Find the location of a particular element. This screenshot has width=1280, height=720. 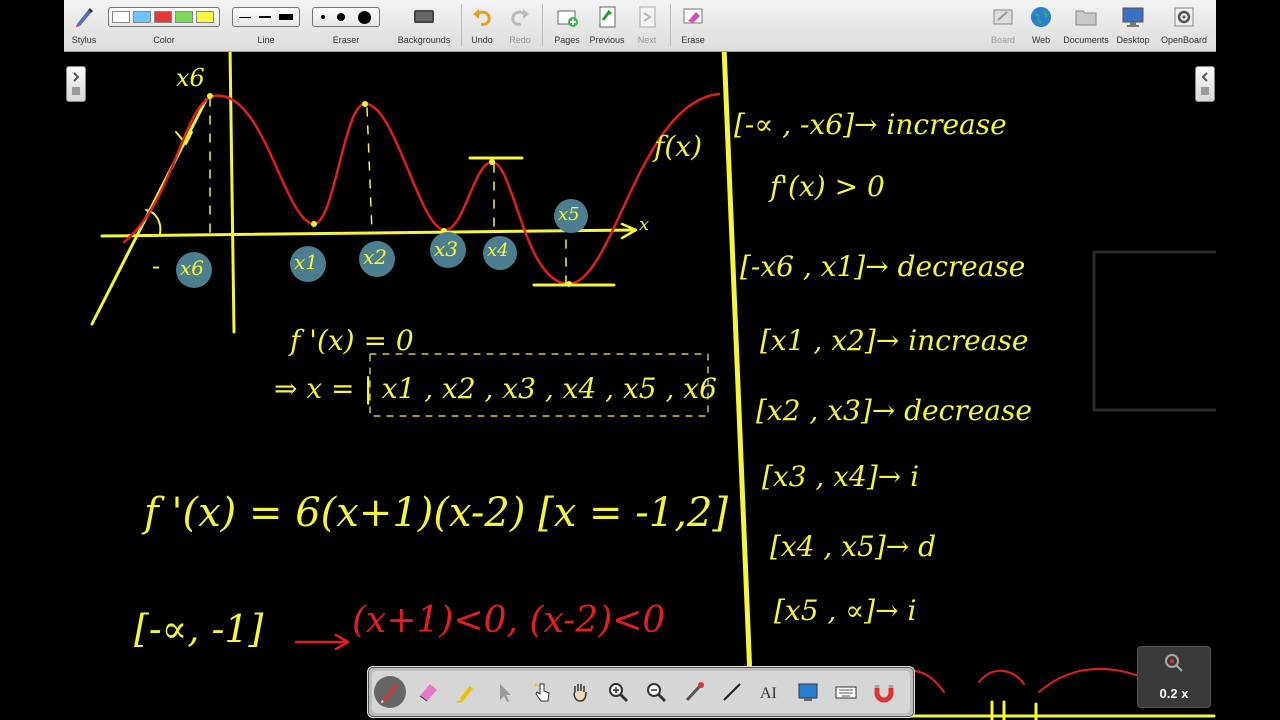

line-medium-option is located at coordinates (264, 17).